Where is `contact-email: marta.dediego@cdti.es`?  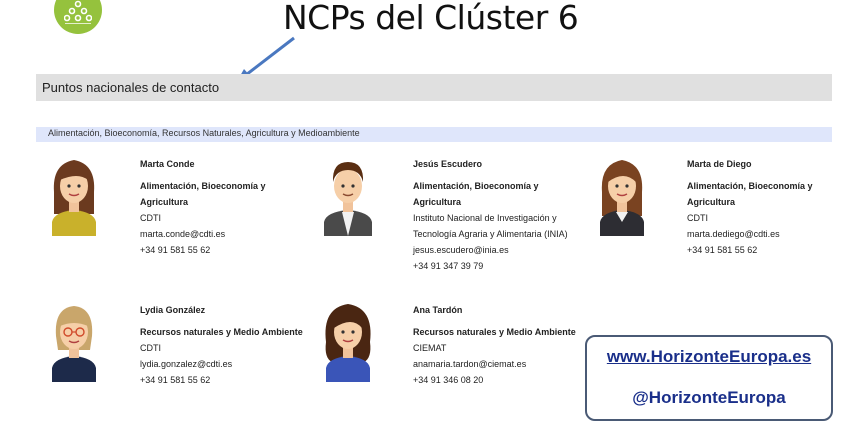 contact-email: marta.dediego@cdti.es is located at coordinates (750, 234).